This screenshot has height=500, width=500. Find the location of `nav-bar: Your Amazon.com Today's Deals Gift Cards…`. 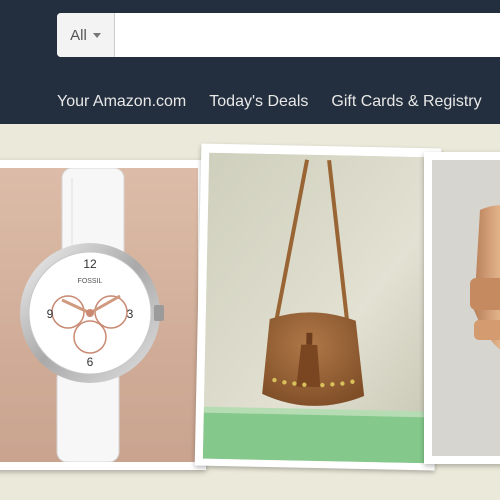

nav-bar: Your Amazon.com Today's Deals Gift Cards… is located at coordinates (269, 102).